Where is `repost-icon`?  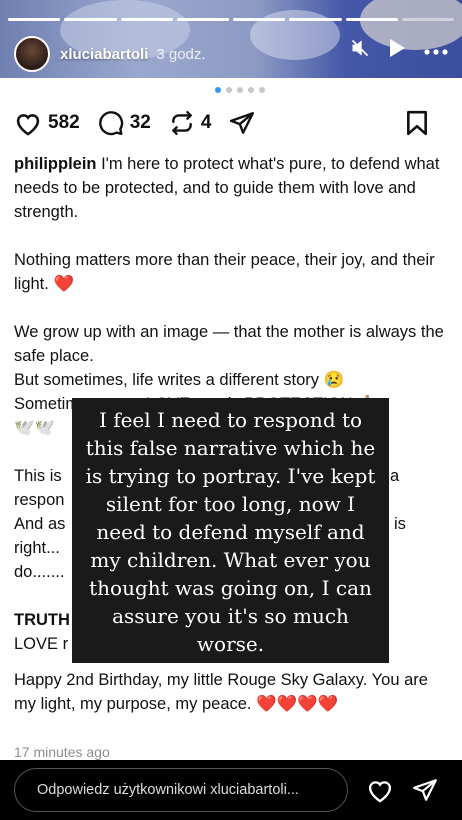
repost-icon is located at coordinates (182, 123).